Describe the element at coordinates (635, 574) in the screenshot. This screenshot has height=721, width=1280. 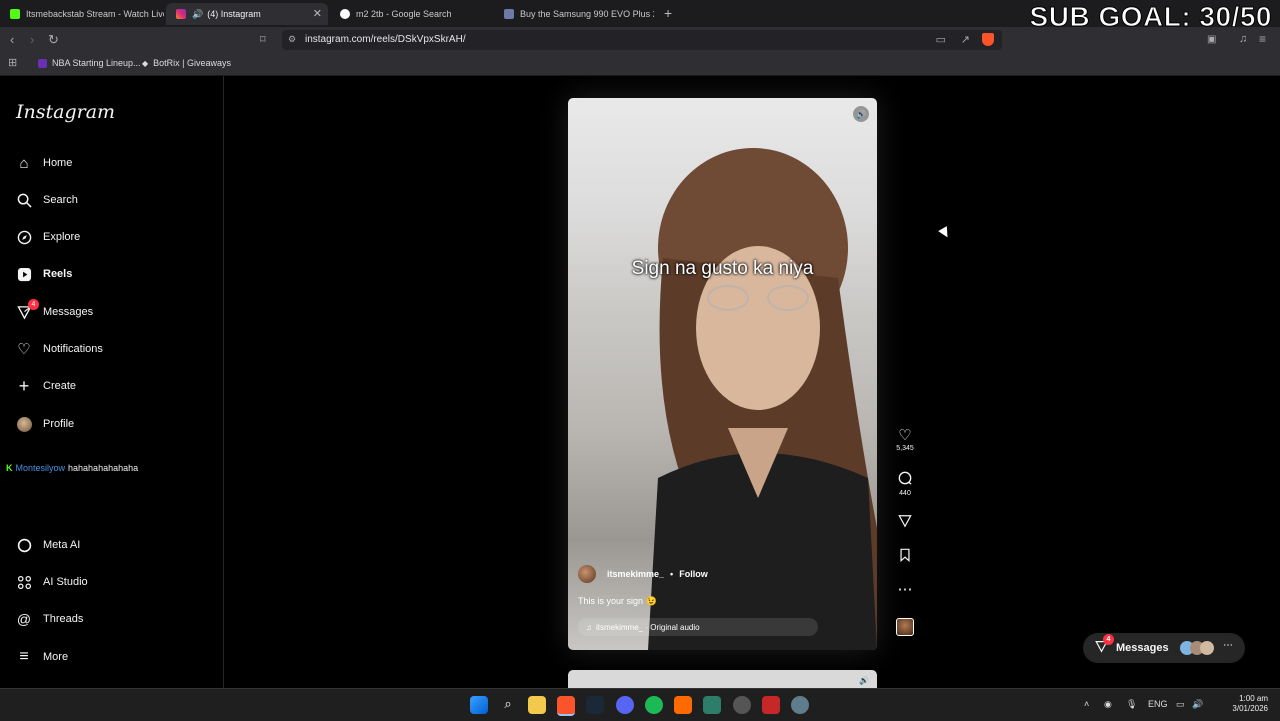
I see `author-username: itsmekimme_` at that location.